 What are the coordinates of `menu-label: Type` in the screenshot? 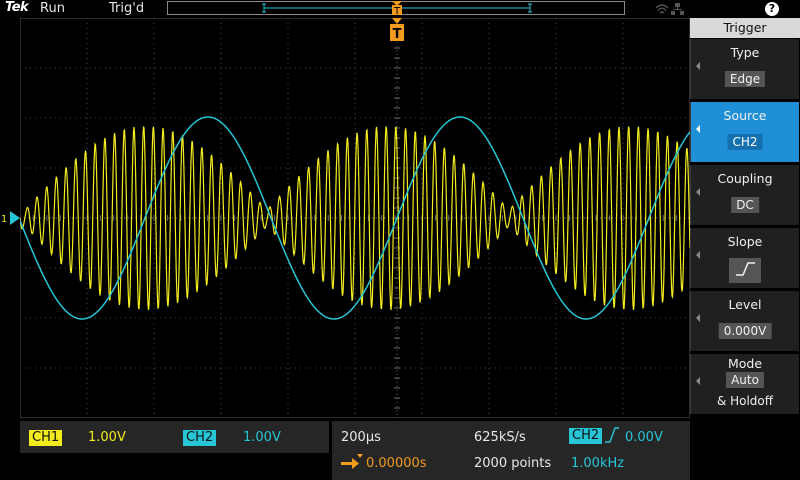 It's located at (745, 52).